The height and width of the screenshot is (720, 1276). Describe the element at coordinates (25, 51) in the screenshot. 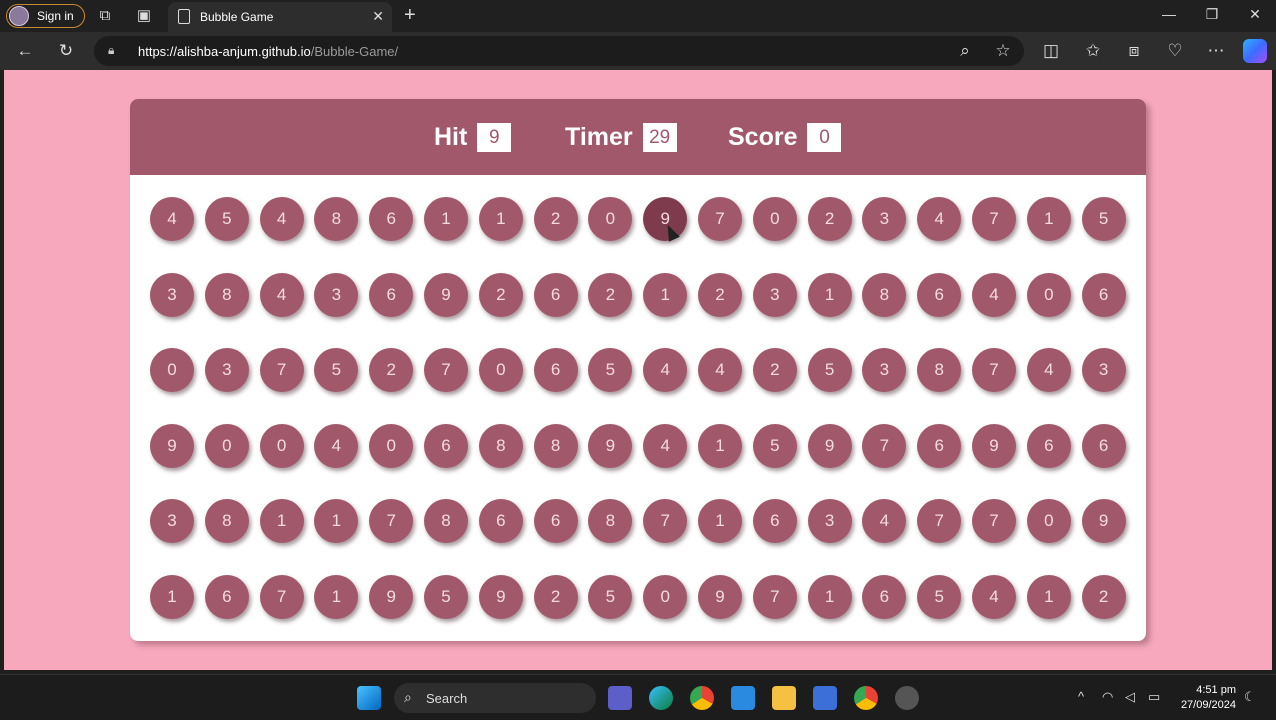

I see `back-icon: ←` at that location.